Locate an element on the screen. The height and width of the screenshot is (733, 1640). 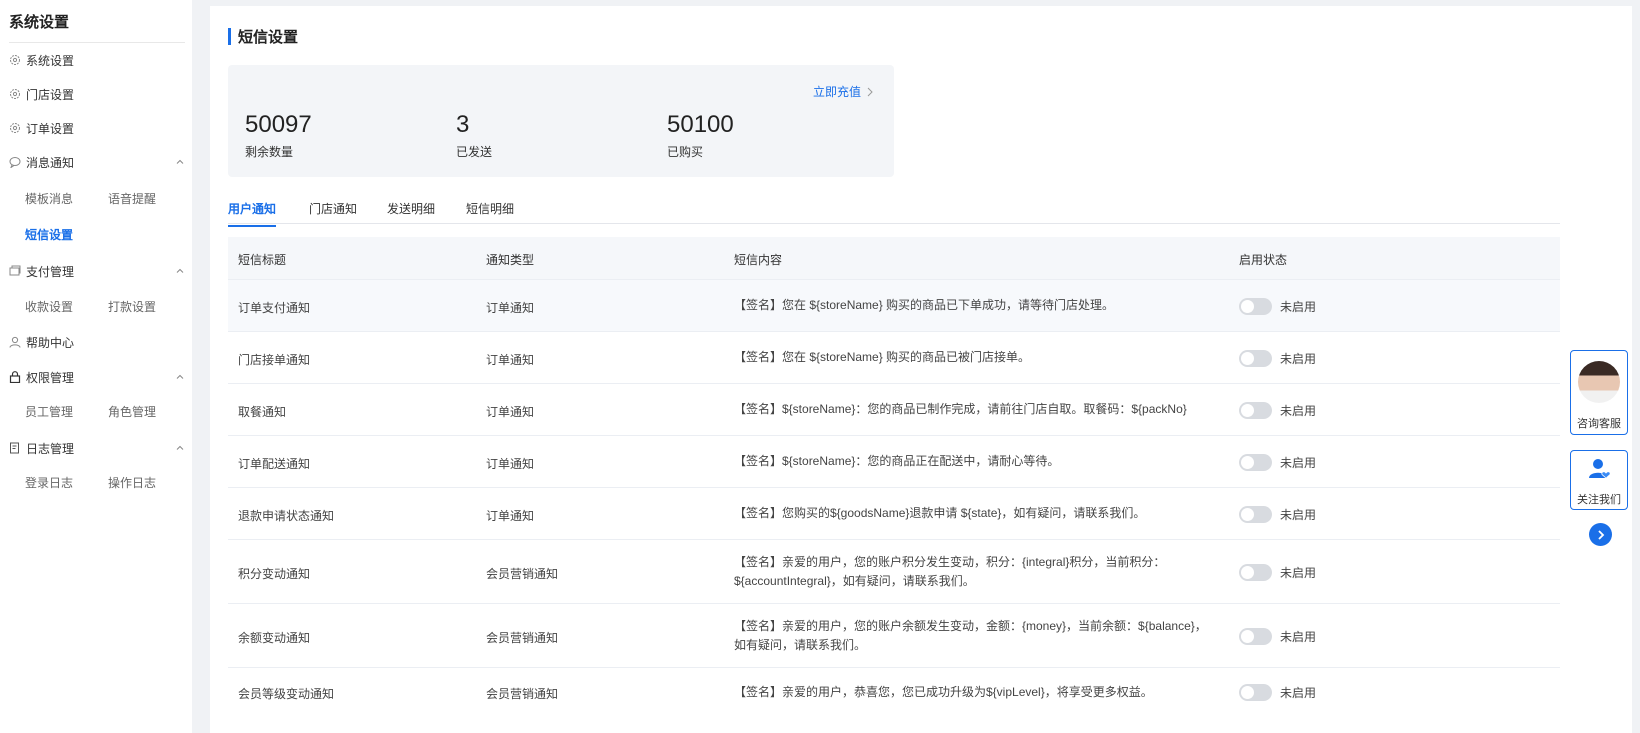
sidebar-item-label: 订单设置 is located at coordinates (50, 128).